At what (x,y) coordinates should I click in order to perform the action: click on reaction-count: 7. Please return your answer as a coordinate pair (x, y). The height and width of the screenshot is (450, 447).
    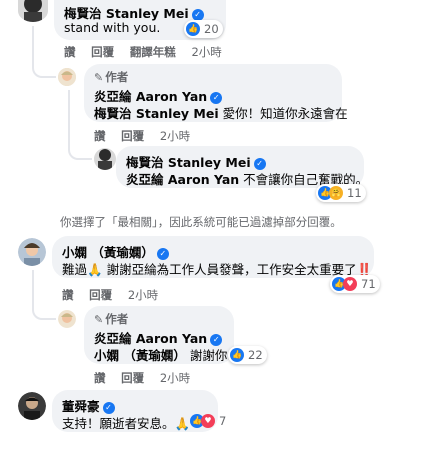
    Looking at the image, I should click on (223, 421).